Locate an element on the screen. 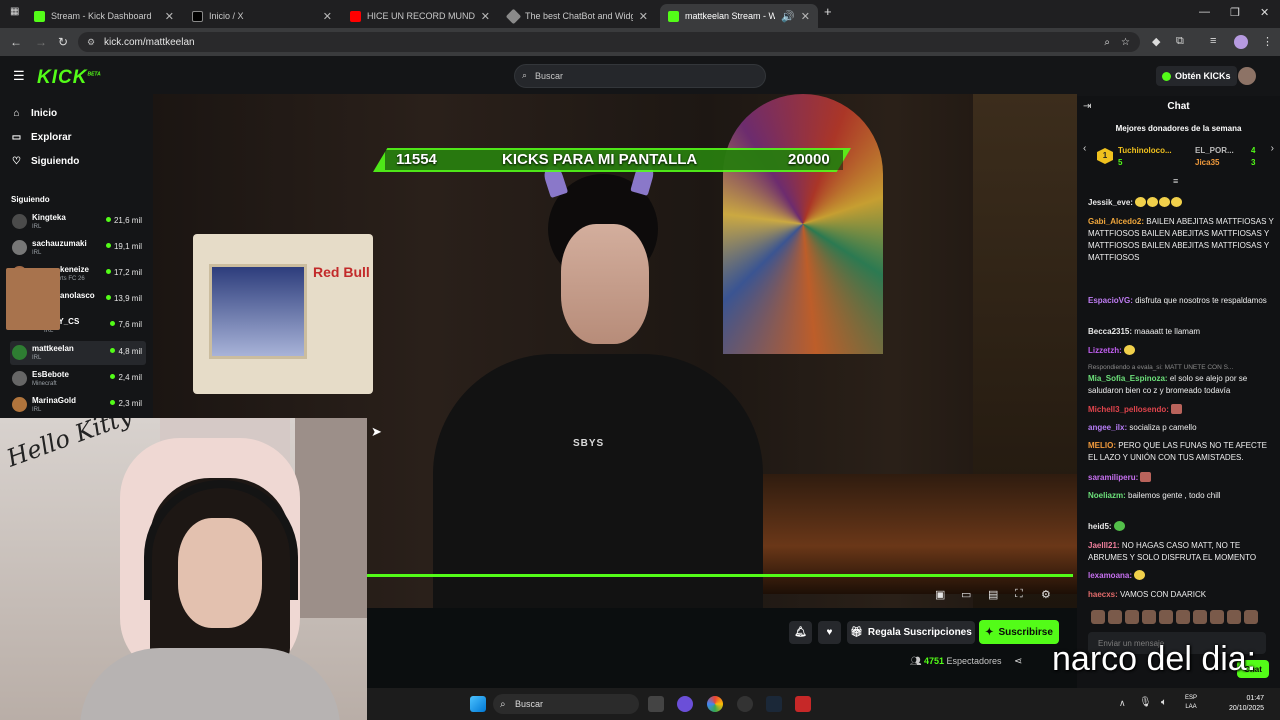 The image size is (1280, 720). tab-chatbot: The best ChatBot and Widgets ✕ is located at coordinates (578, 16).